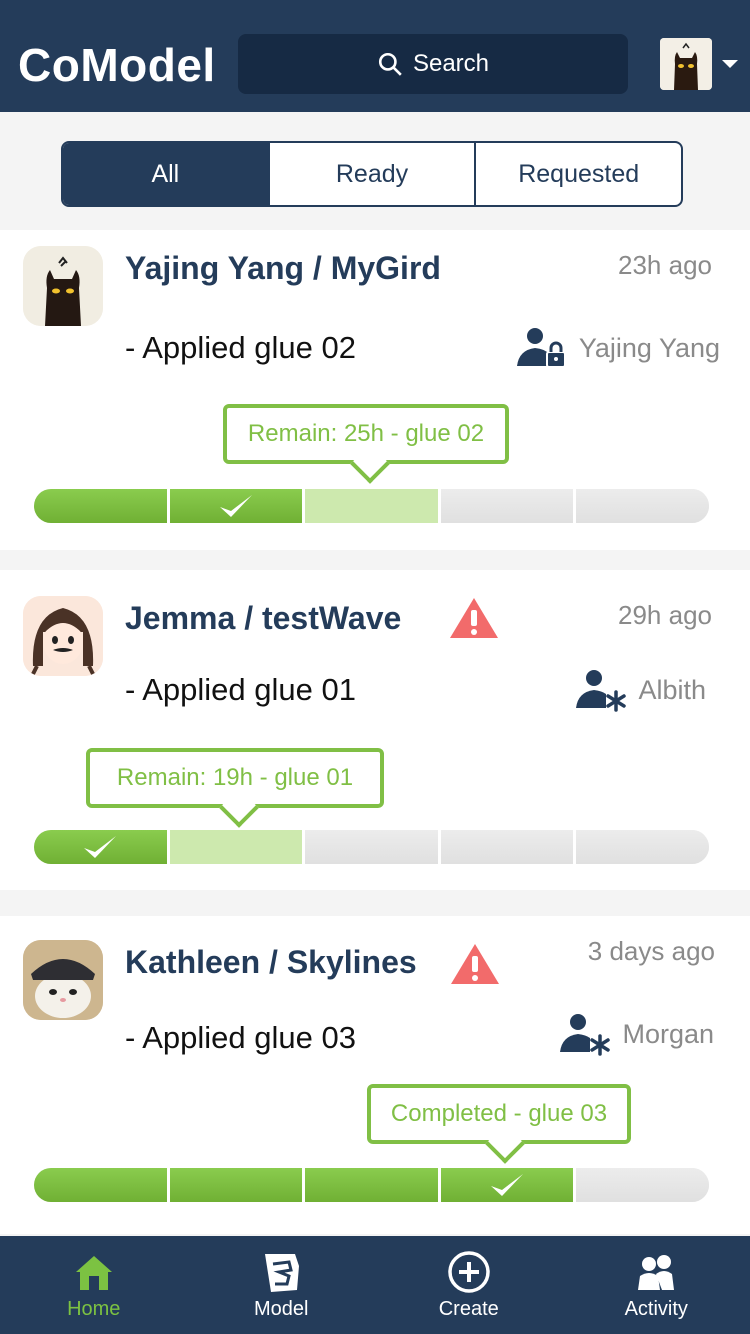  What do you see at coordinates (240, 1037) in the screenshot?
I see `card-step: - Applied glue 03` at bounding box center [240, 1037].